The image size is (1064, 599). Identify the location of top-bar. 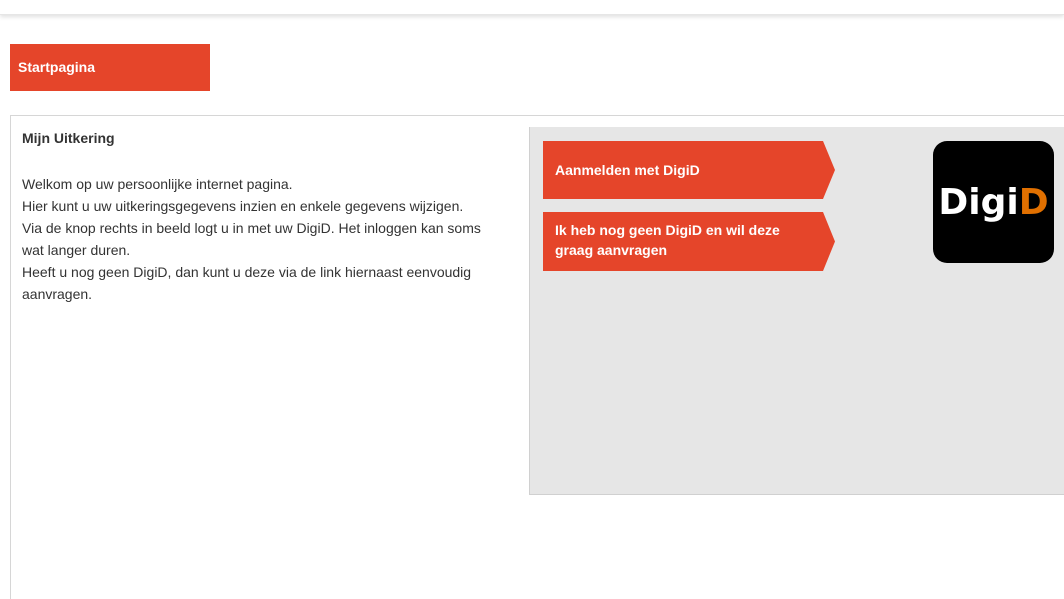
(532, 7).